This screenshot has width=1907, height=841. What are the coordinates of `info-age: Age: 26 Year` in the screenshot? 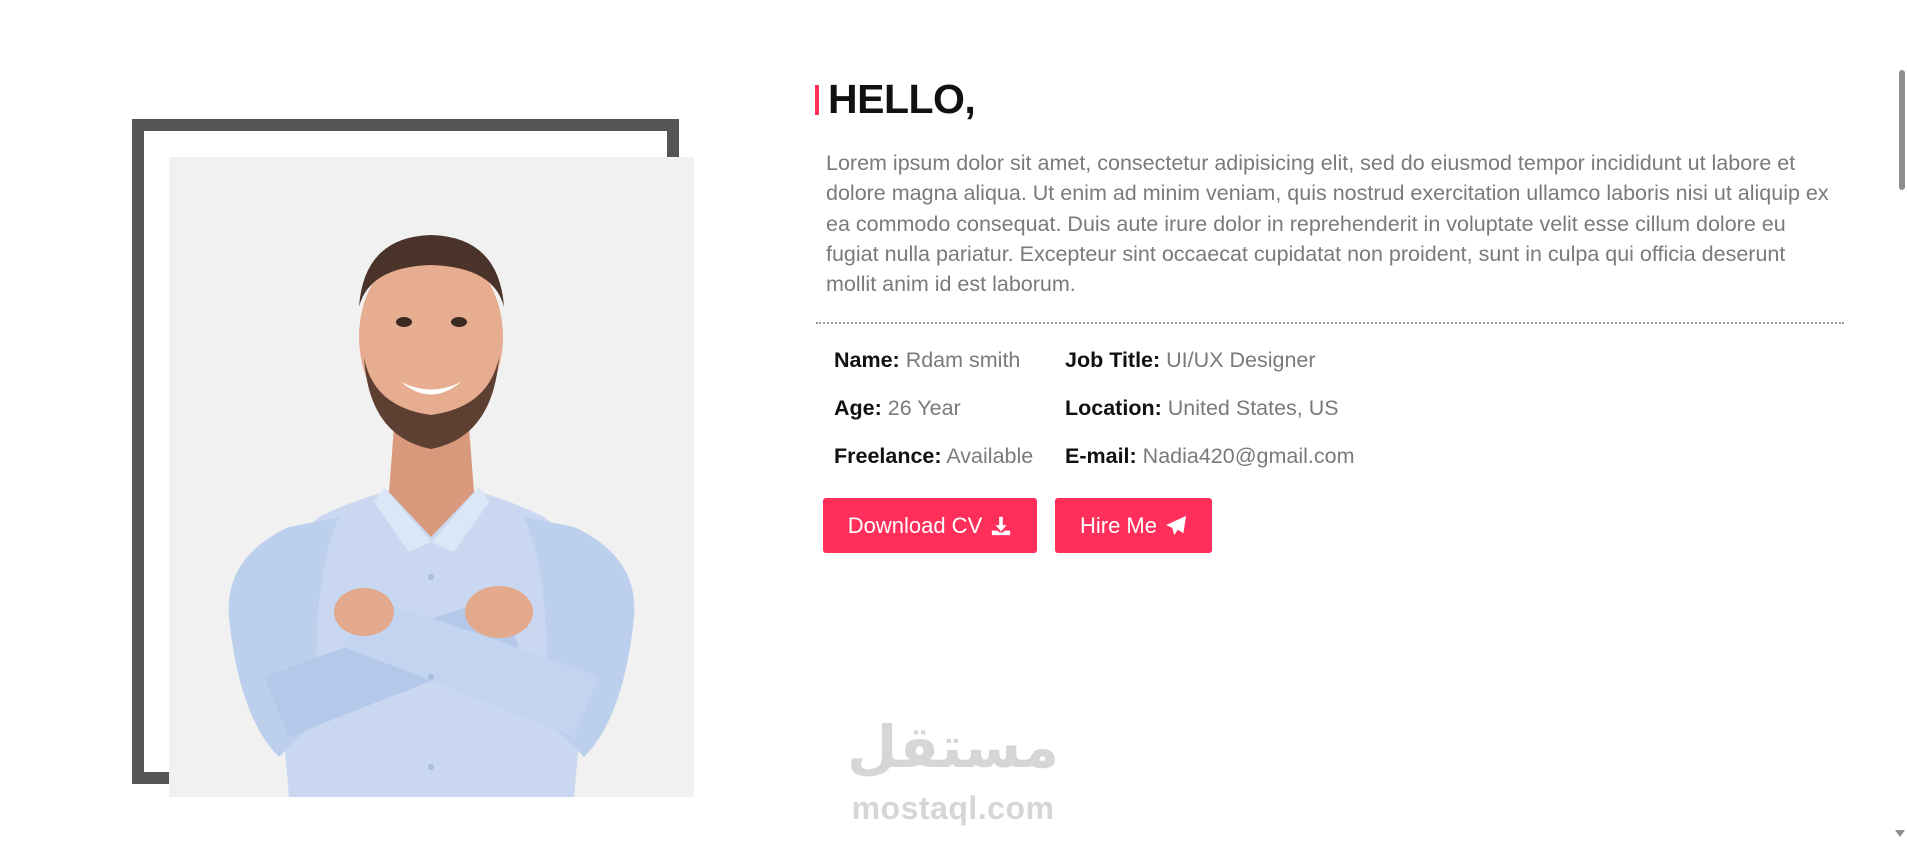 It's located at (897, 408).